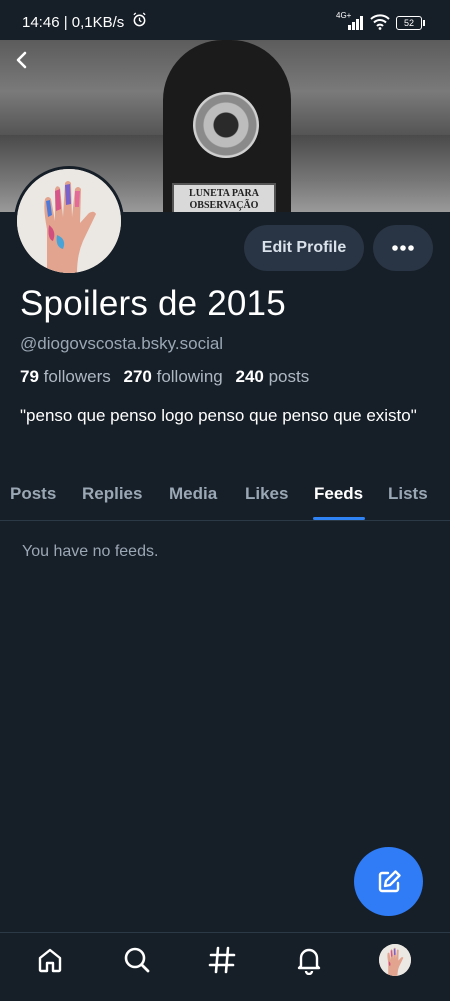 This screenshot has height=1001, width=450. What do you see at coordinates (33, 494) in the screenshot?
I see `tab-posts: Posts` at bounding box center [33, 494].